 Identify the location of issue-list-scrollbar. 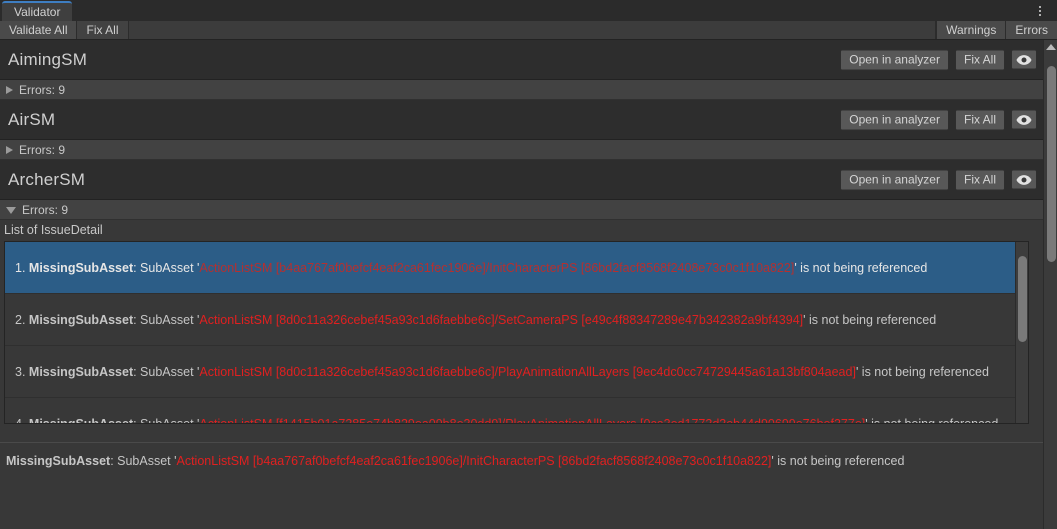
(1021, 332).